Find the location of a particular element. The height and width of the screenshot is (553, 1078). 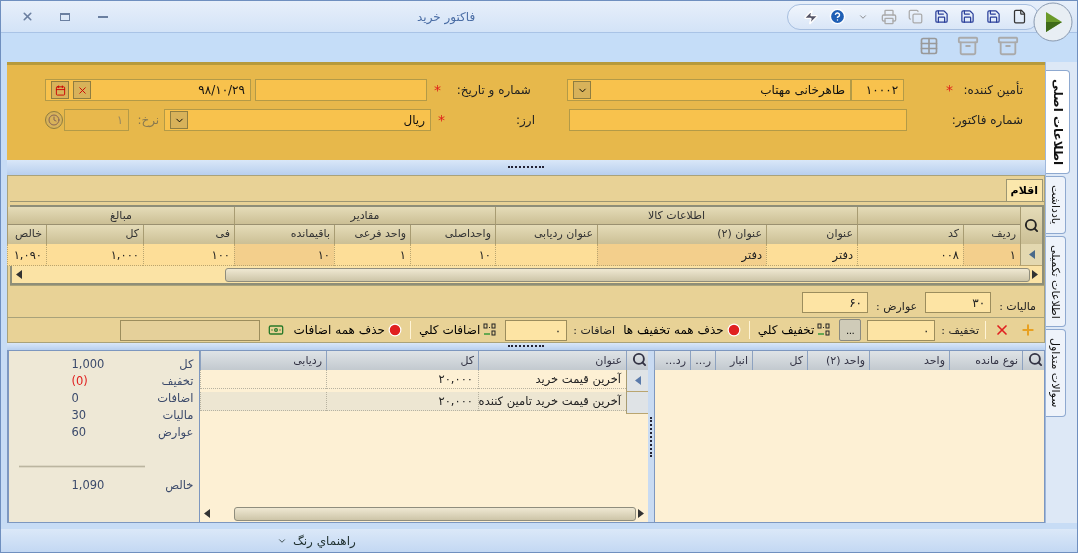

calendar-icon is located at coordinates (60, 90).